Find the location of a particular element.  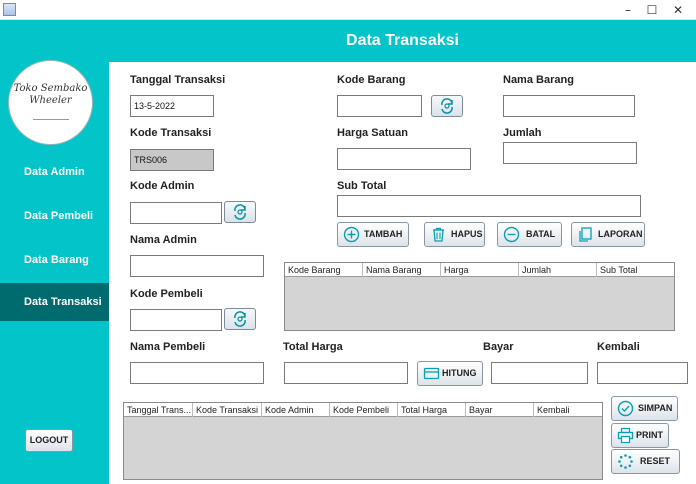

nama-barang-label: Nama Barang is located at coordinates (538, 80).